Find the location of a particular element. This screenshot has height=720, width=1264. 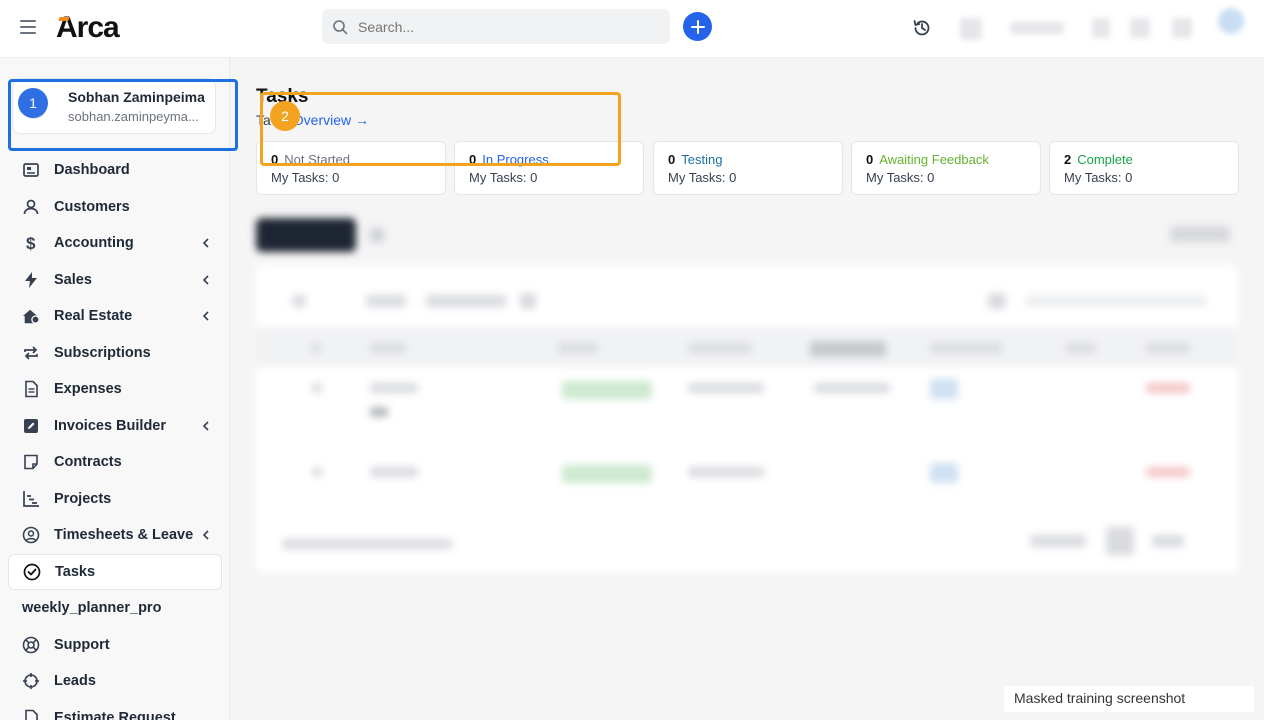

dashboard-icon is located at coordinates (31, 170).